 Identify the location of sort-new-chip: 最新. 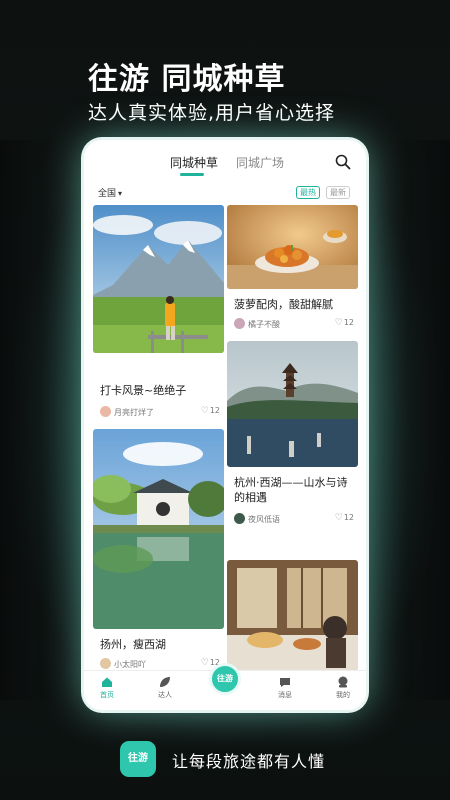
(338, 192).